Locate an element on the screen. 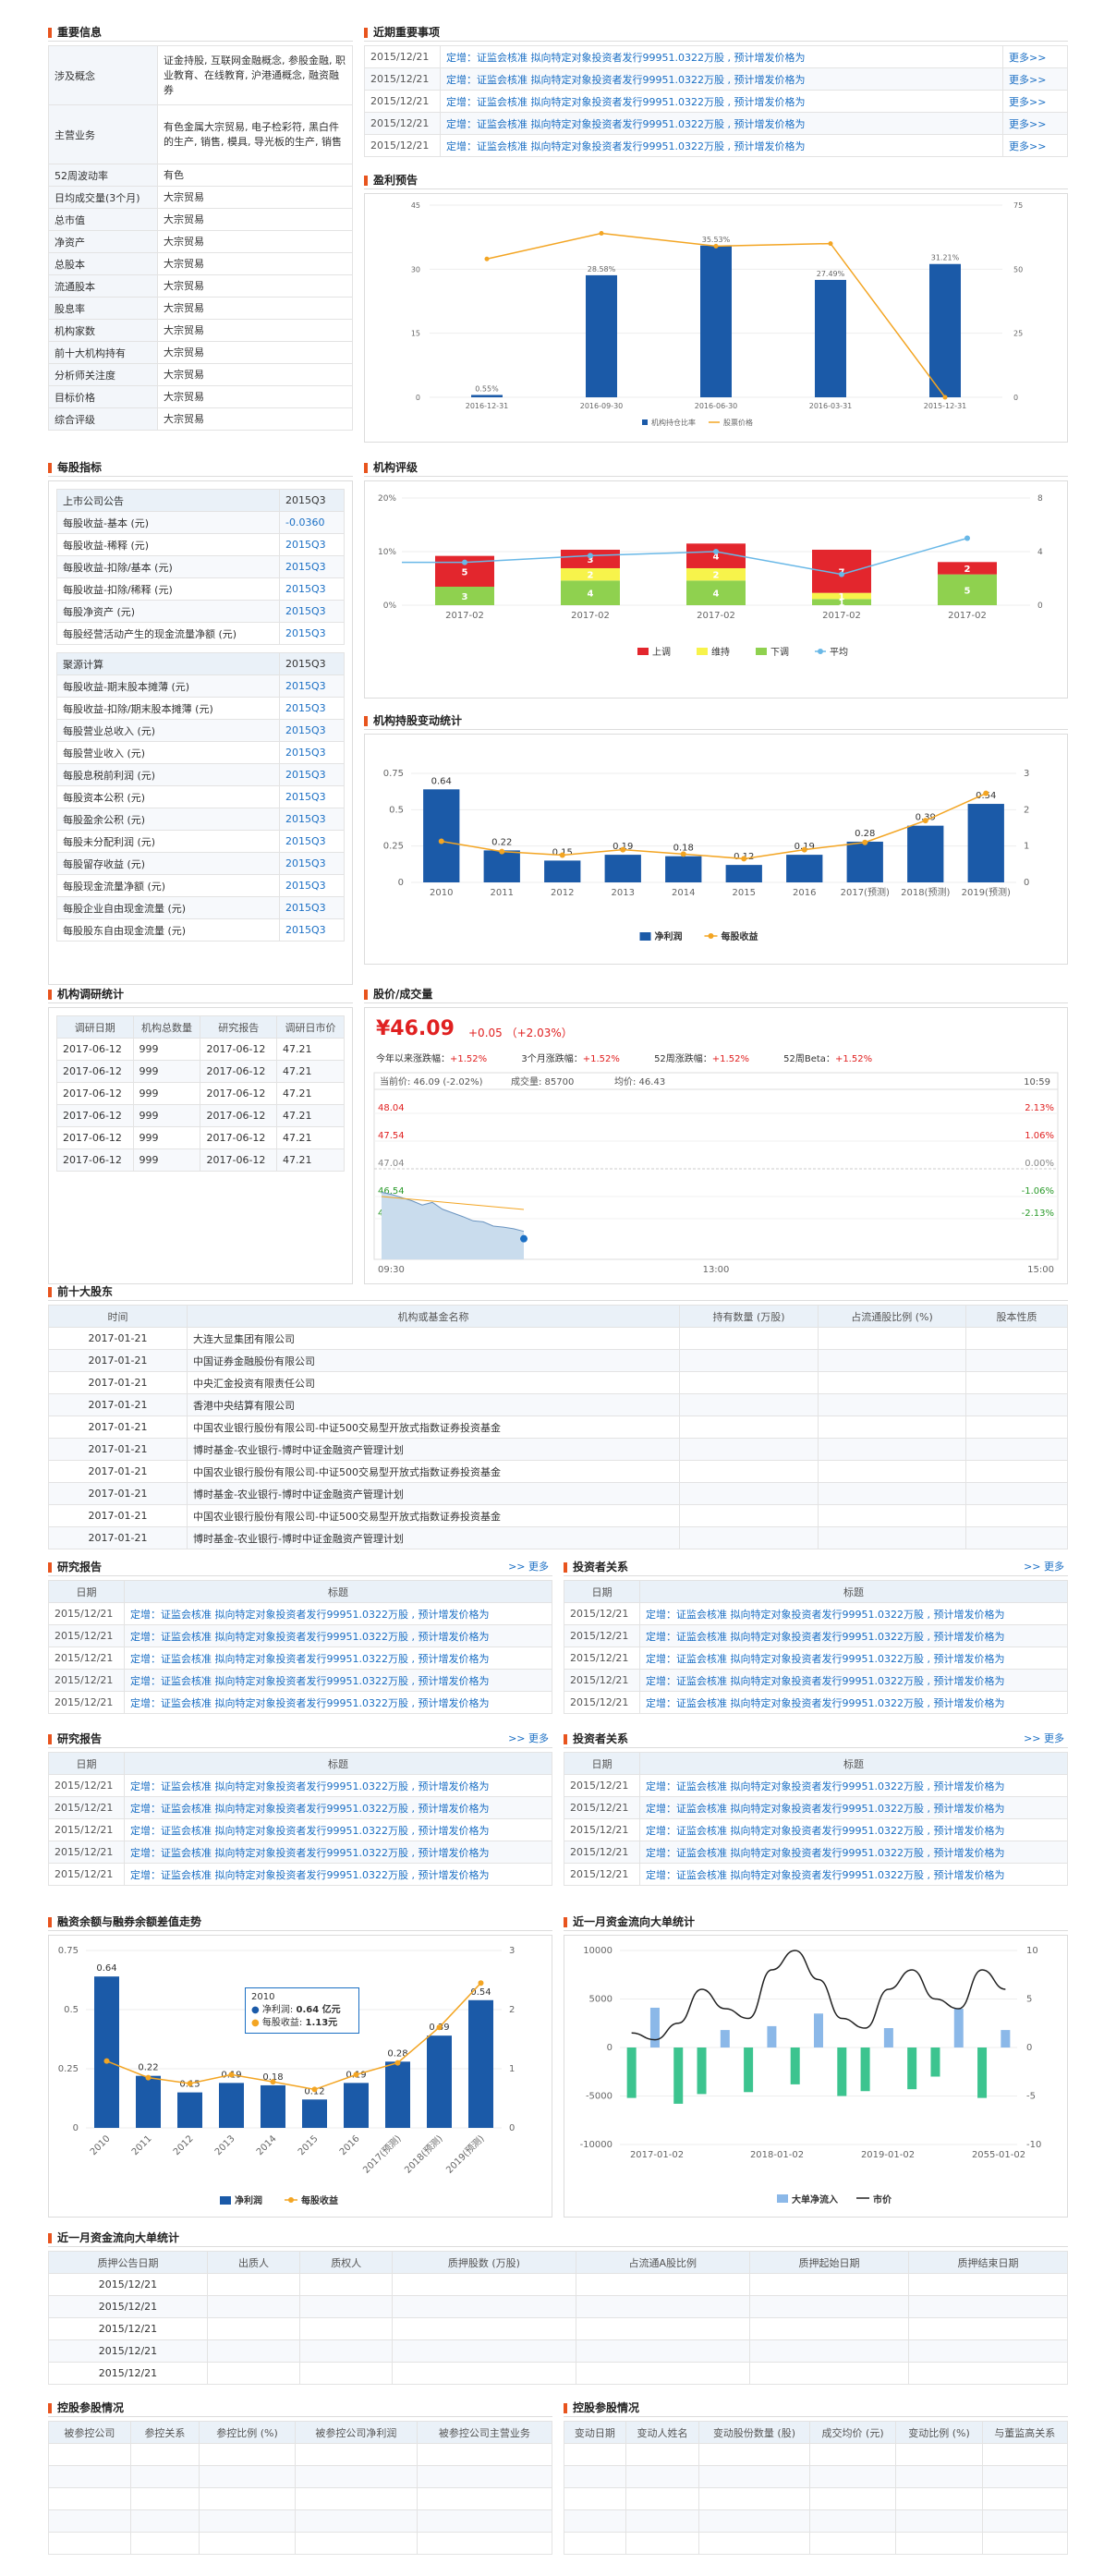 The image size is (1116, 2576). investor-more-link-2: >> 更多 is located at coordinates (1044, 1739).